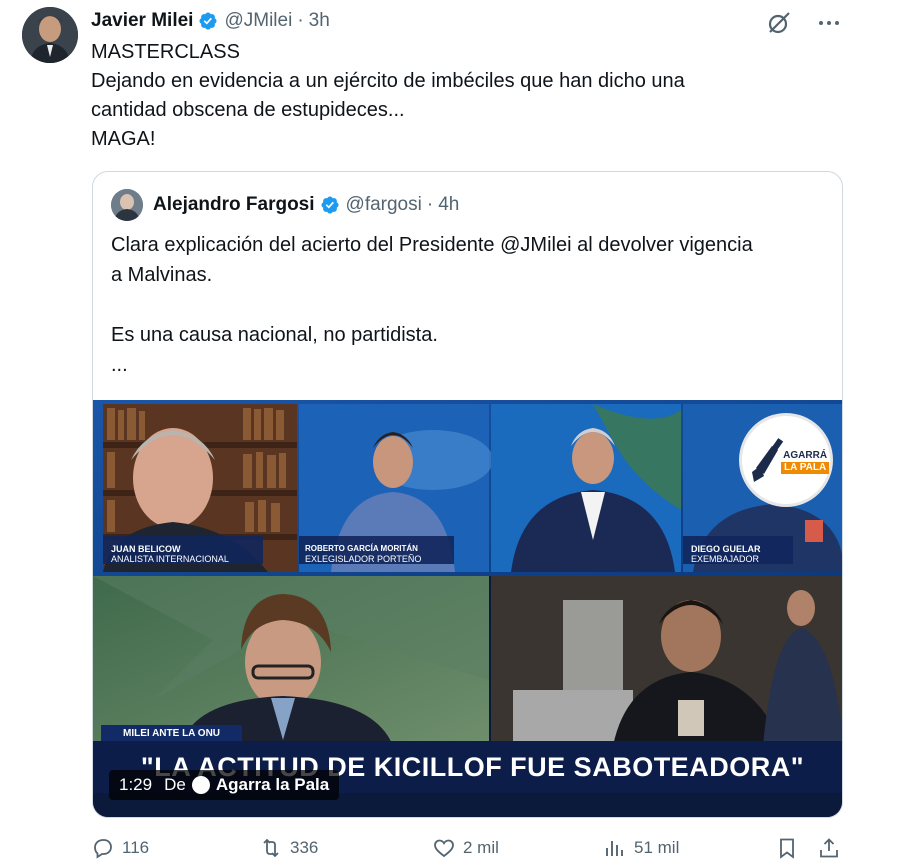 Image resolution: width=900 pixels, height=865 pixels. Describe the element at coordinates (272, 785) in the screenshot. I see `video-source: Agarra la Pala` at that location.